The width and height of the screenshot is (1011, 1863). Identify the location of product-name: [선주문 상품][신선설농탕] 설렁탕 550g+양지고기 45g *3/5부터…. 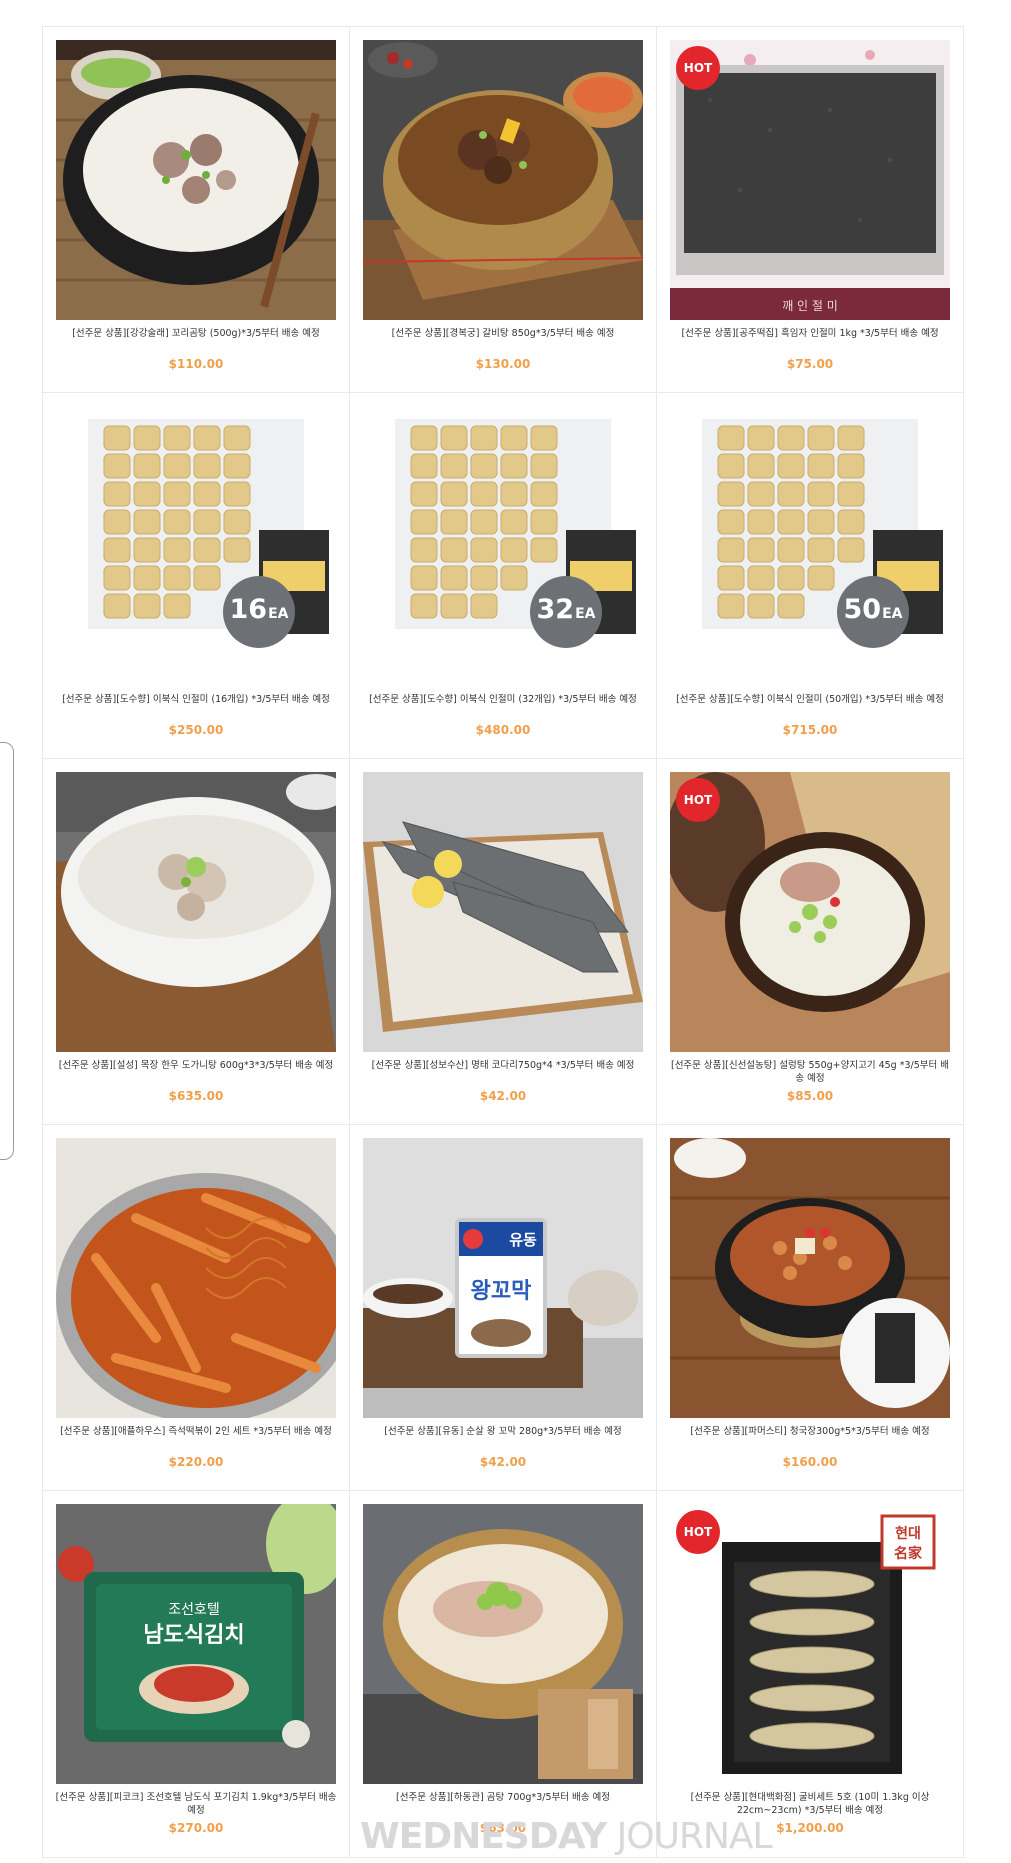
(810, 1072).